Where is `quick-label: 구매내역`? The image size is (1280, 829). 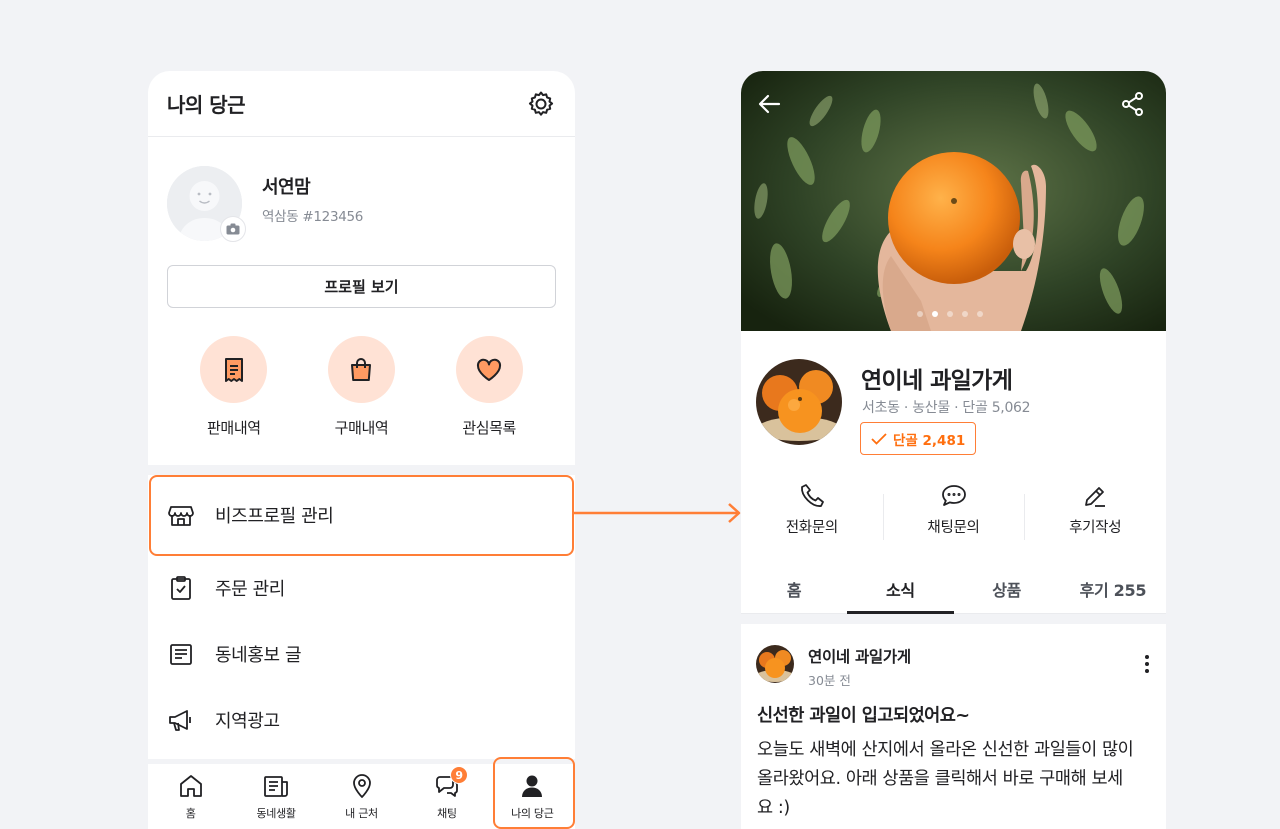 quick-label: 구매내역 is located at coordinates (361, 428).